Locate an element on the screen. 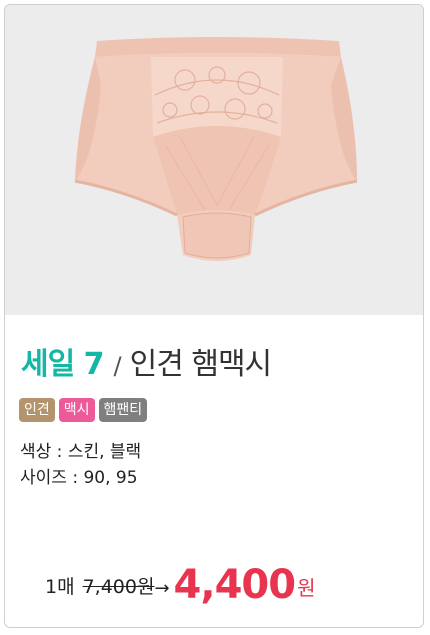 The height and width of the screenshot is (635, 430). product-title: 세일 7 / 인견 햄맥시 is located at coordinates (146, 360).